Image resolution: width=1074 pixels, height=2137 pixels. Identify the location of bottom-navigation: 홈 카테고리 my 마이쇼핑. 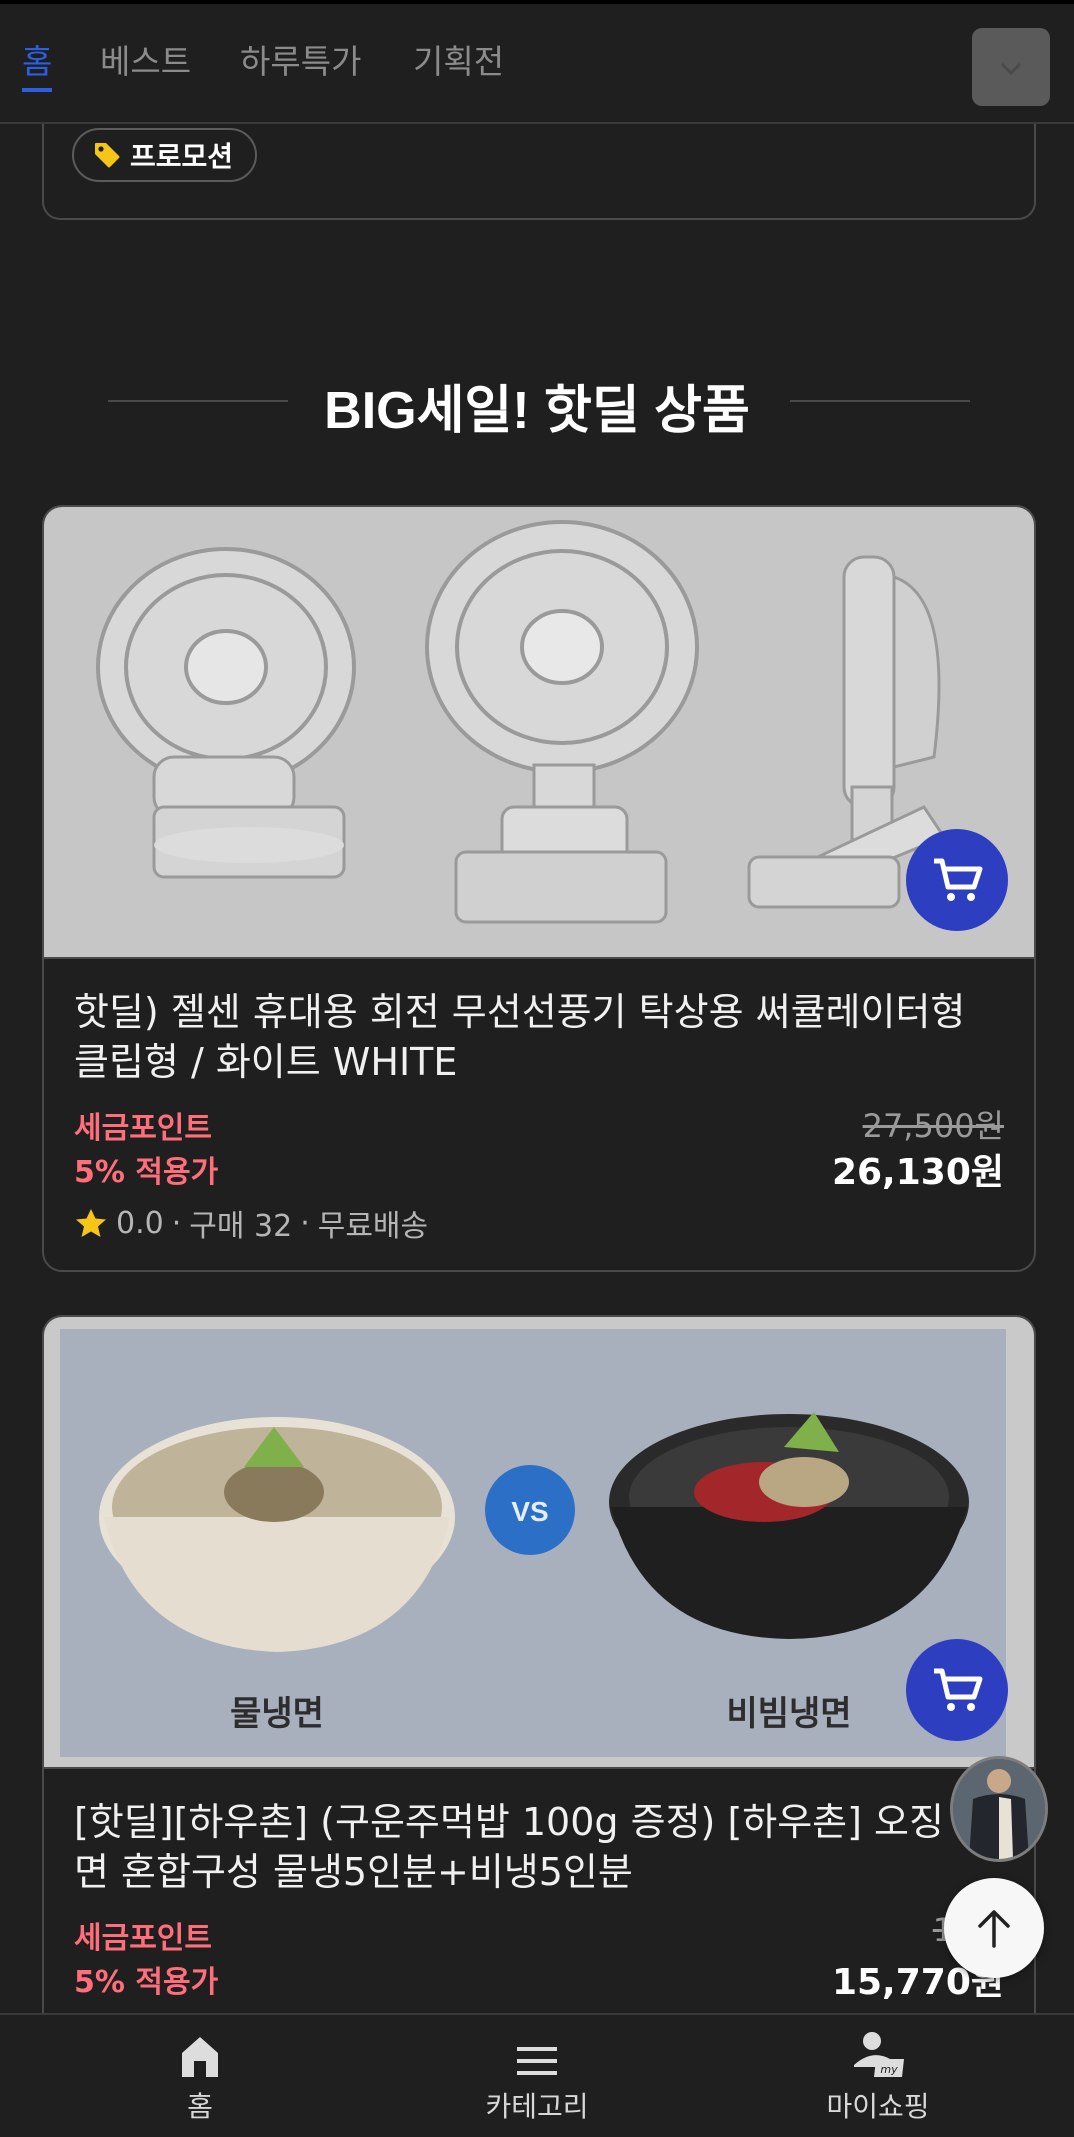
(537, 2075).